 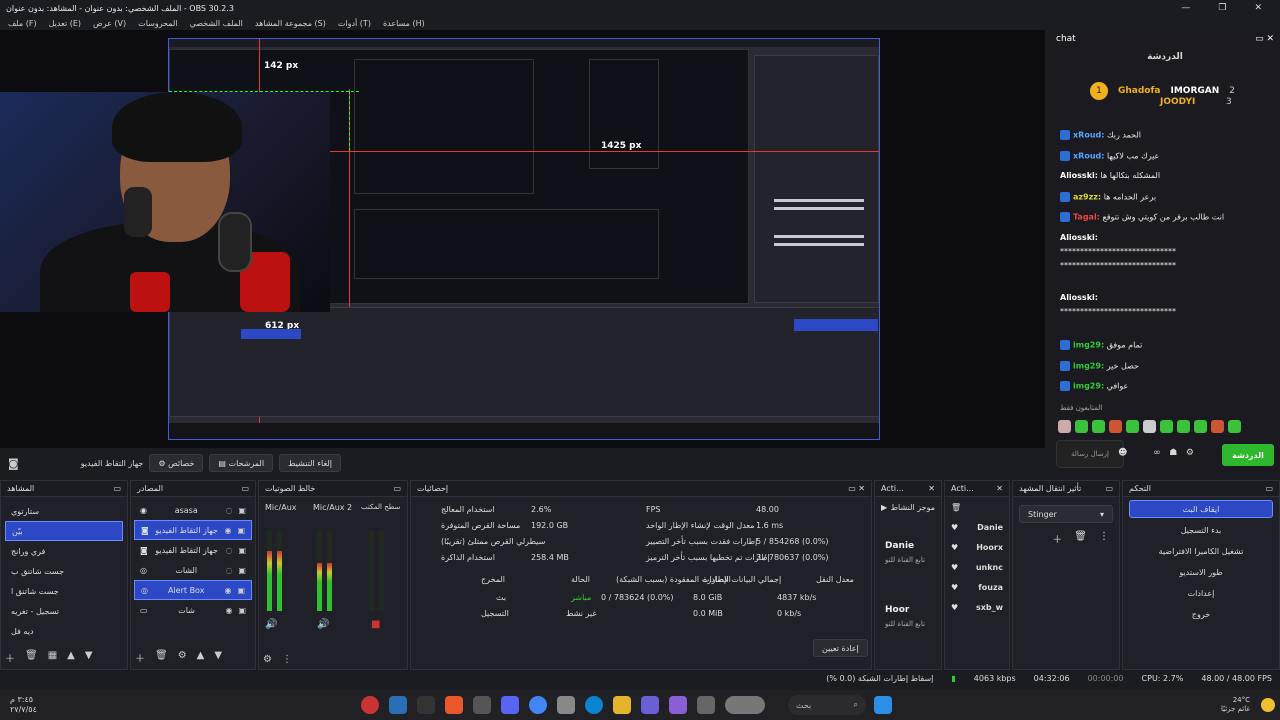 I want to click on source-item: ◙ جهاز التقاط الفيديو ◌ ▣, so click(x=193, y=550).